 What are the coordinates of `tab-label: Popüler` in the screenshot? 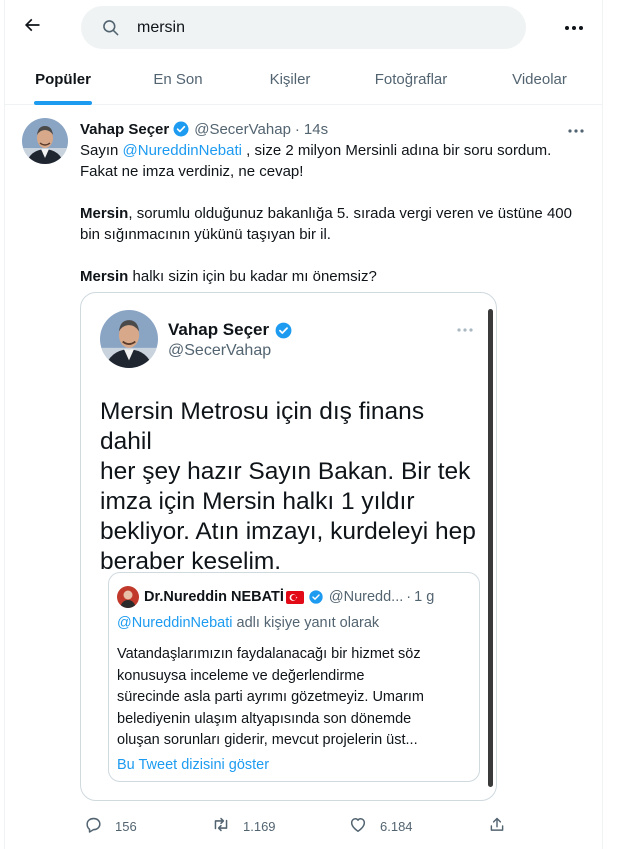 It's located at (63, 79).